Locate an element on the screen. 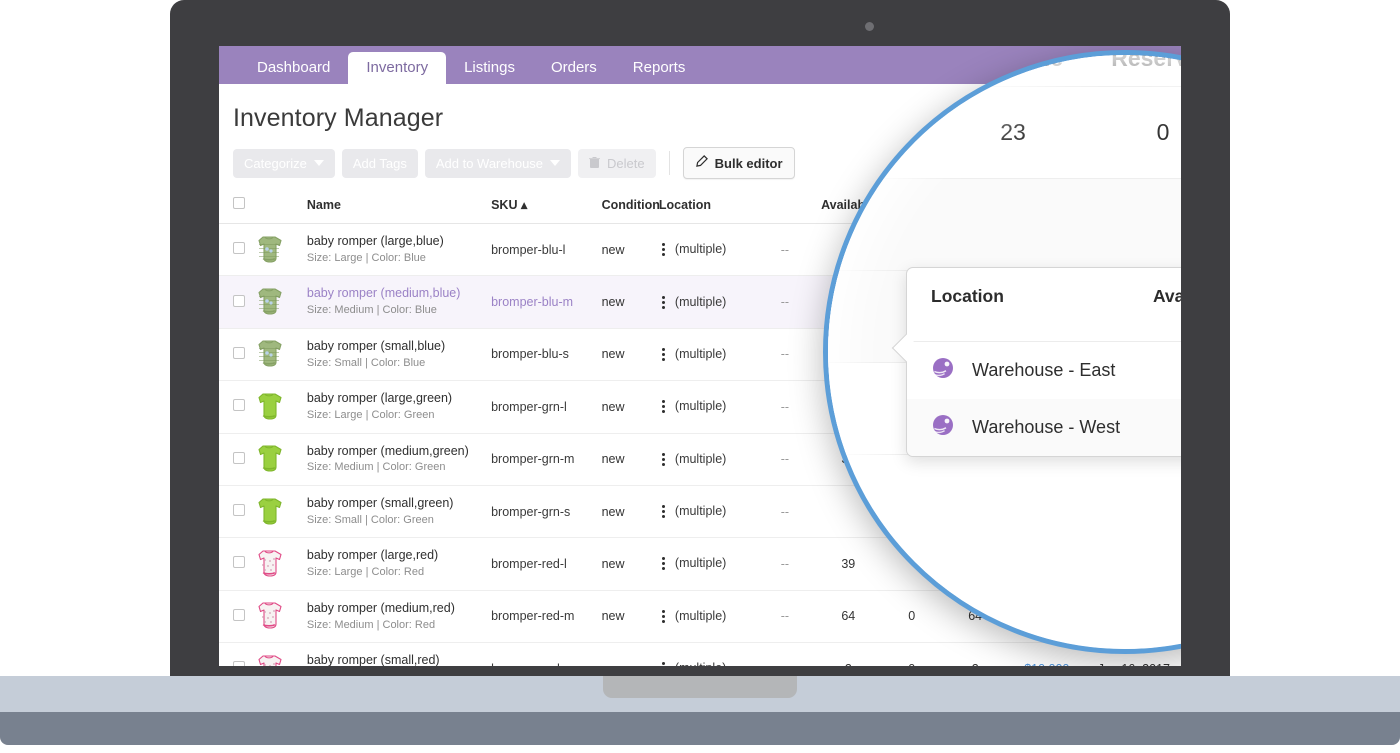 This screenshot has width=1400, height=753. nav-tab-dashboard: Dashboard is located at coordinates (293, 68).